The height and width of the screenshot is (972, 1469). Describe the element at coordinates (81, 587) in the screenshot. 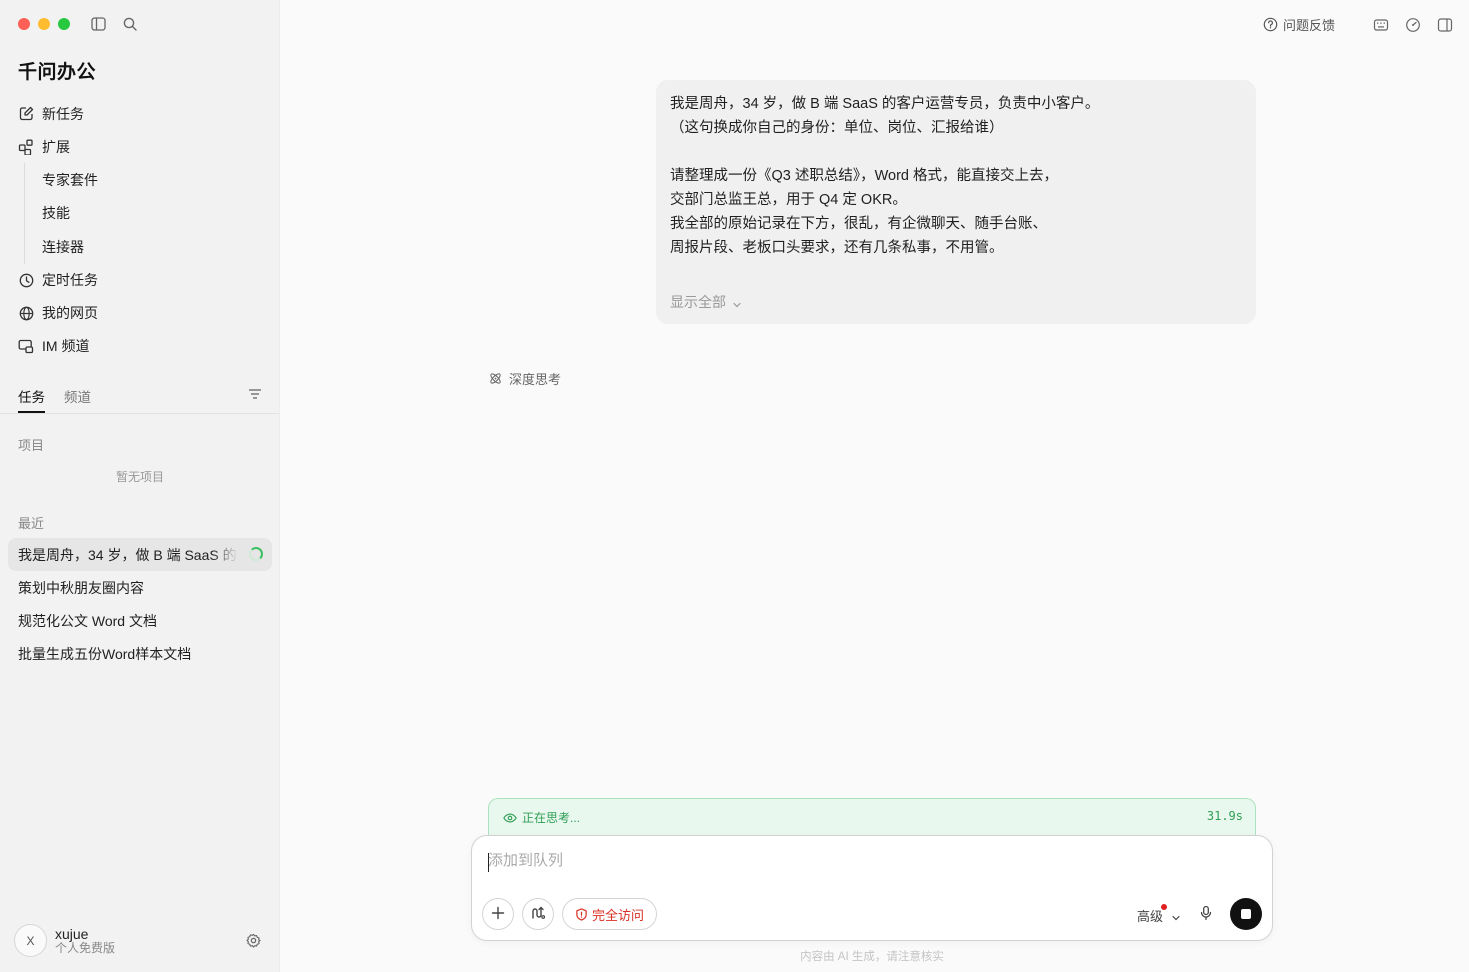

I see `recent-item-title: 策划中秋朋友圈内容` at that location.